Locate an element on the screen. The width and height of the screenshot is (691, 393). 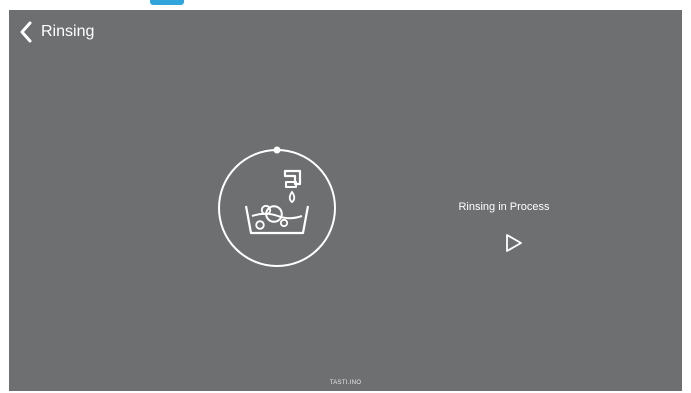
back-button is located at coordinates (27, 32).